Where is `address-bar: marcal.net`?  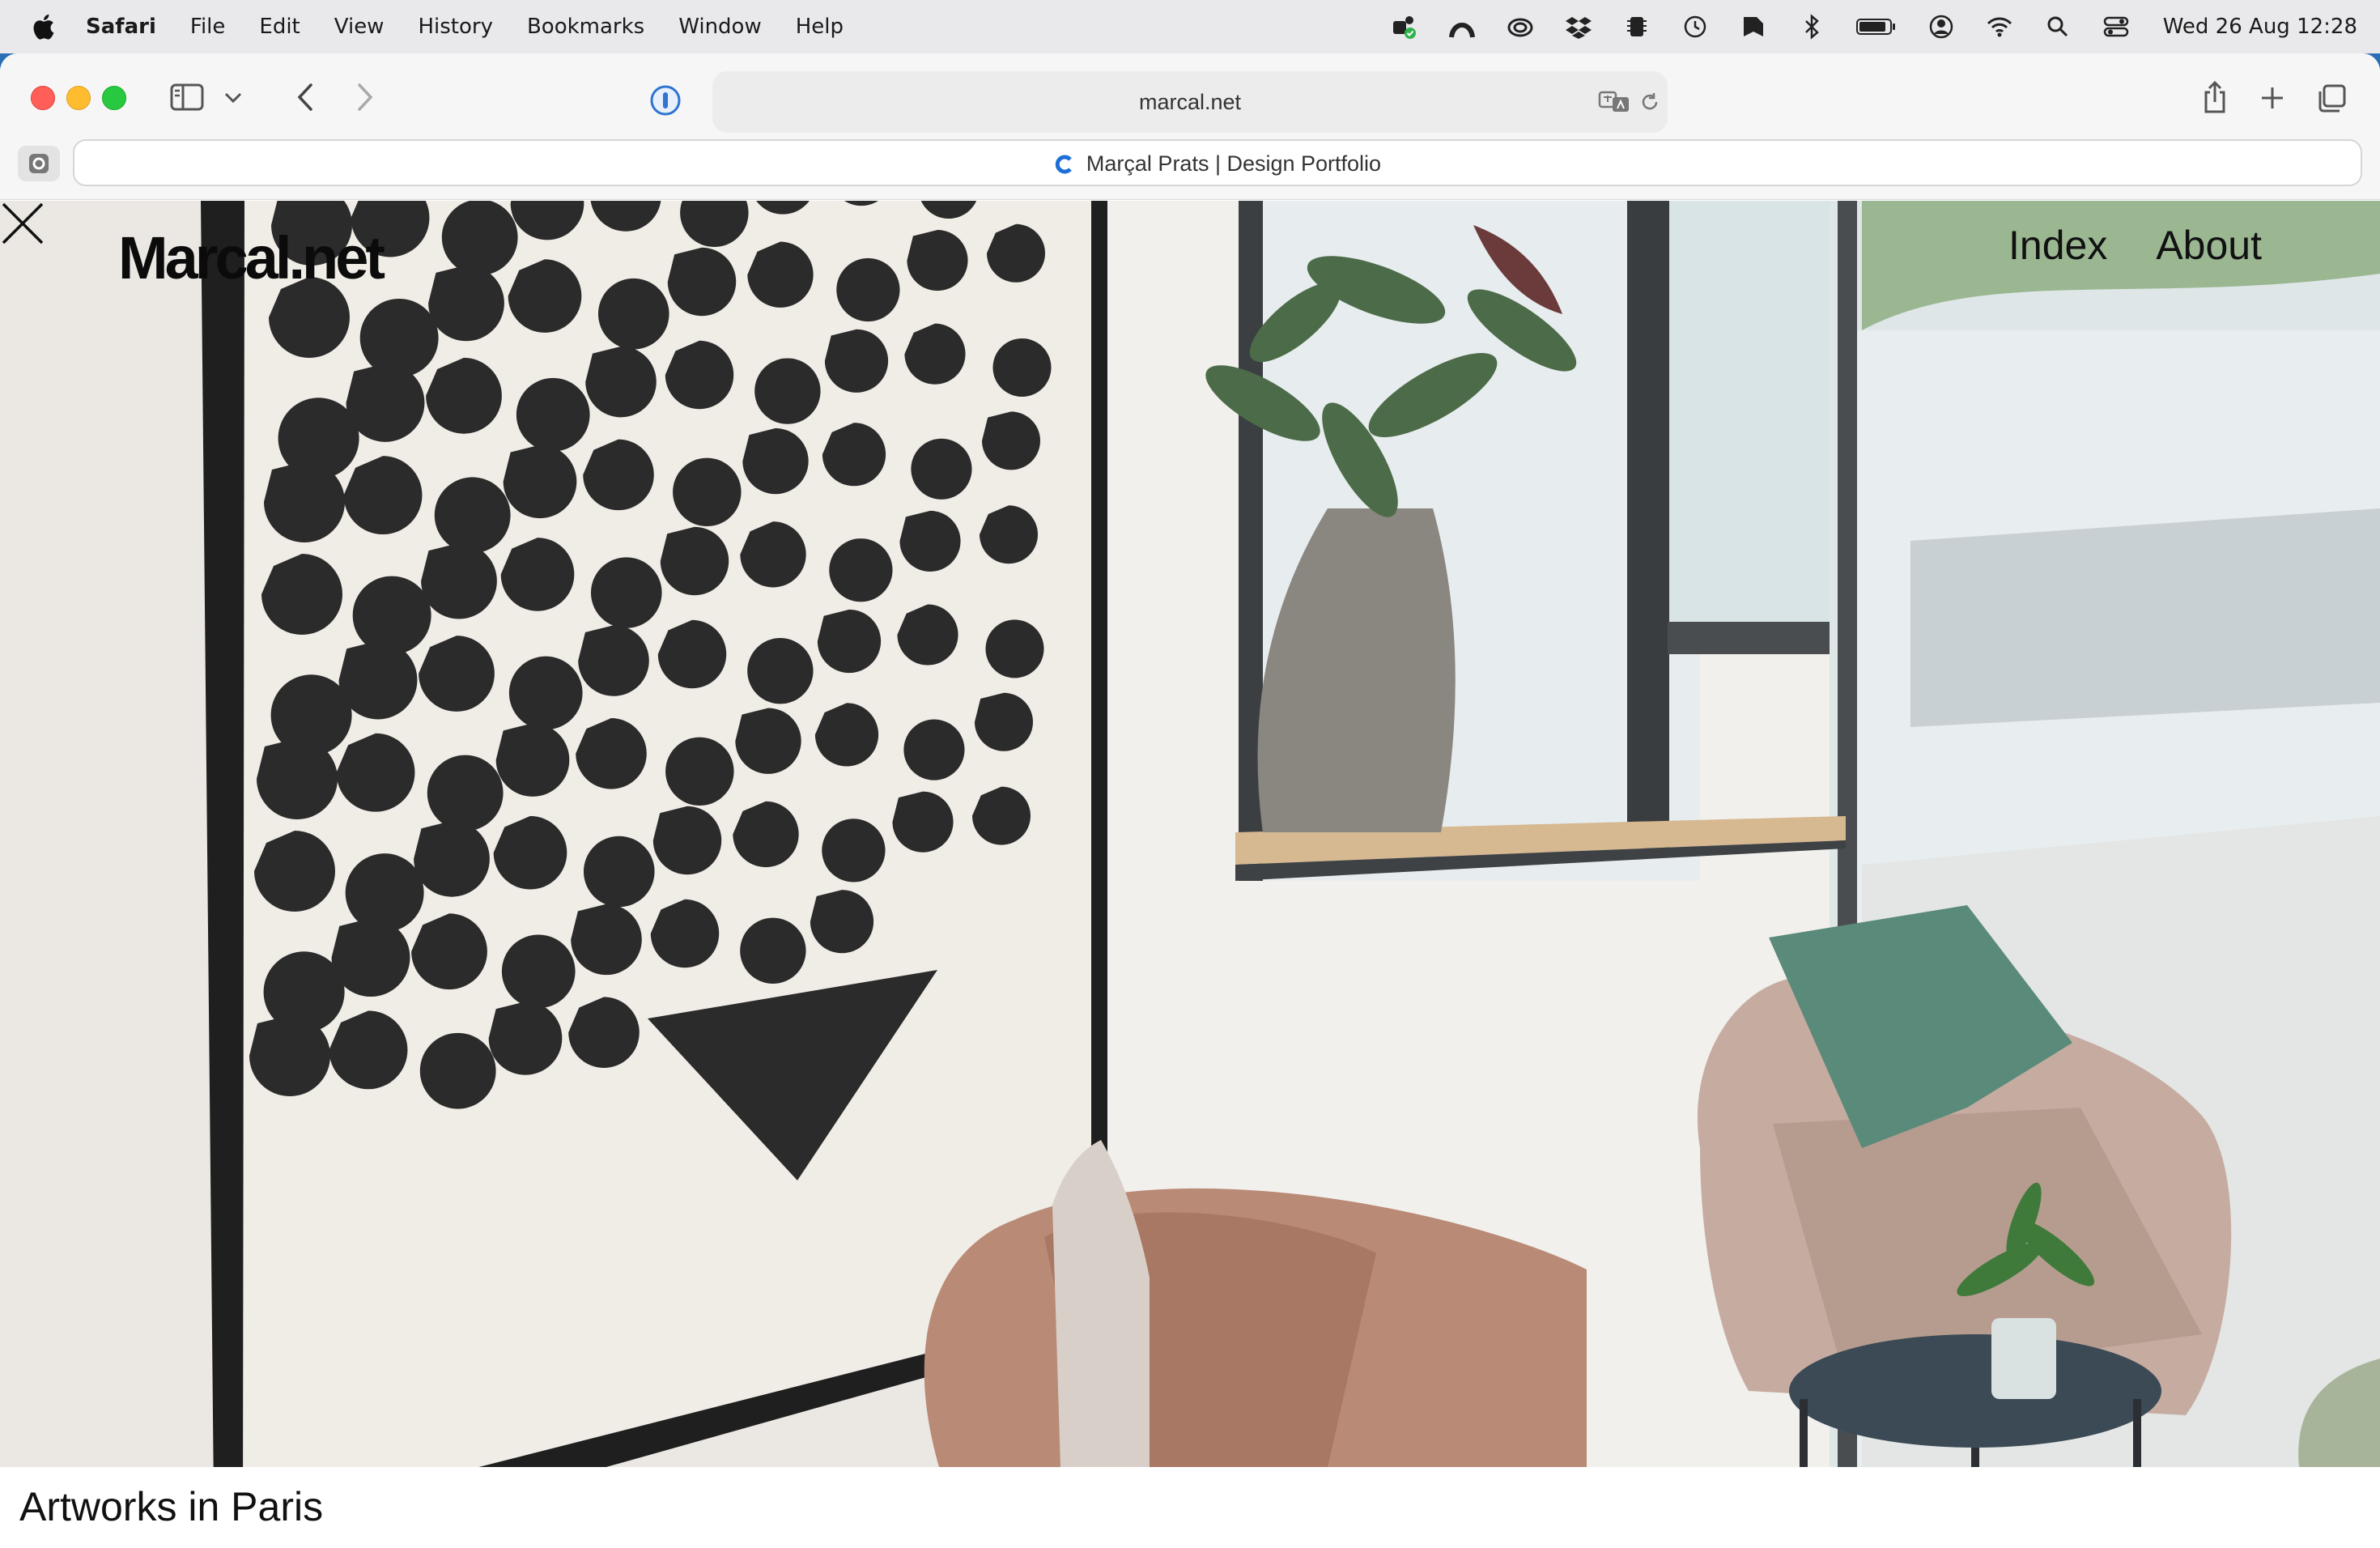
address-bar: marcal.net is located at coordinates (1190, 102).